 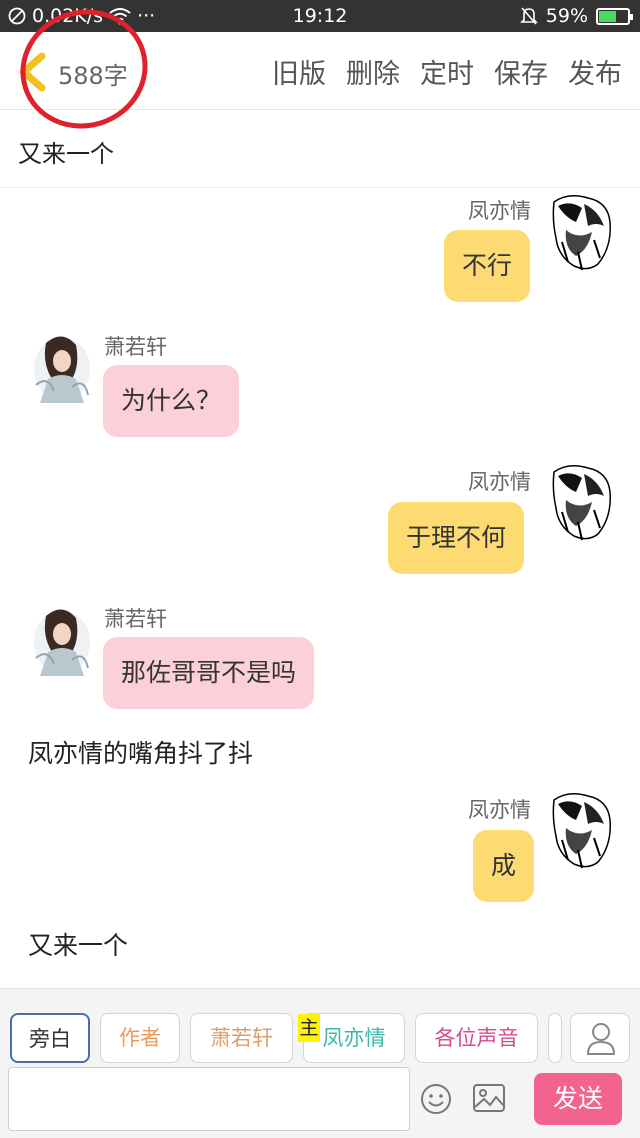 I want to click on protagonist-badge: 主, so click(x=309, y=1028).